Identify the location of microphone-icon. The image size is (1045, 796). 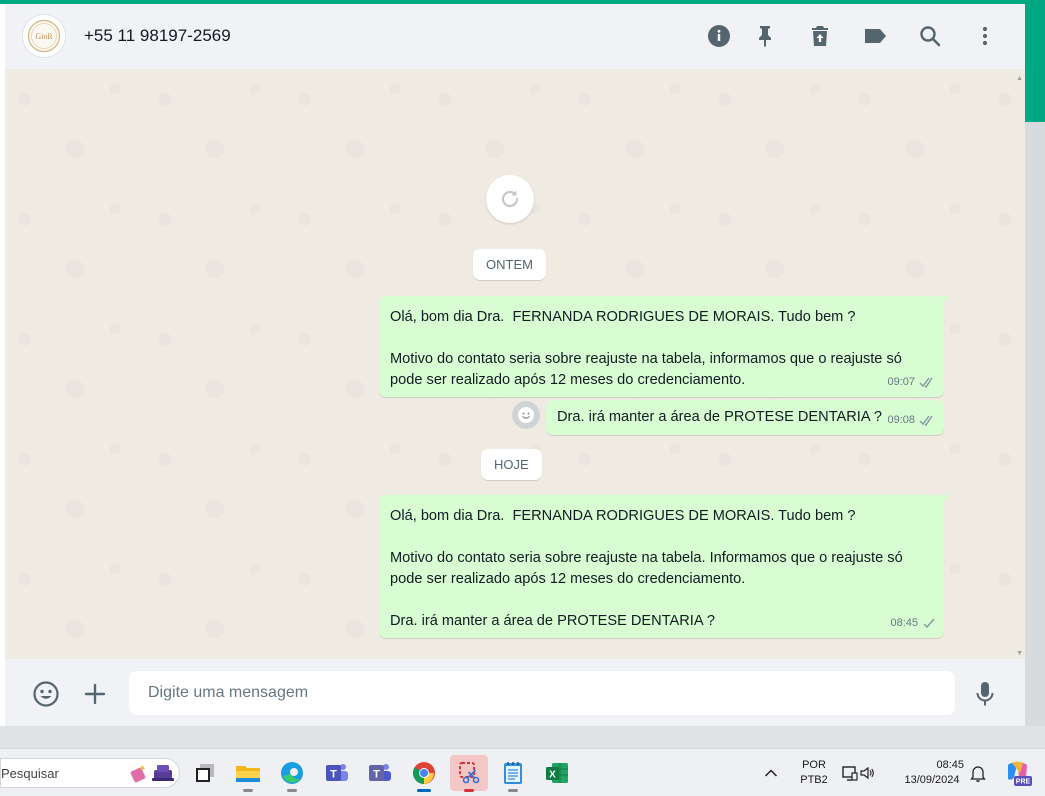
(985, 694).